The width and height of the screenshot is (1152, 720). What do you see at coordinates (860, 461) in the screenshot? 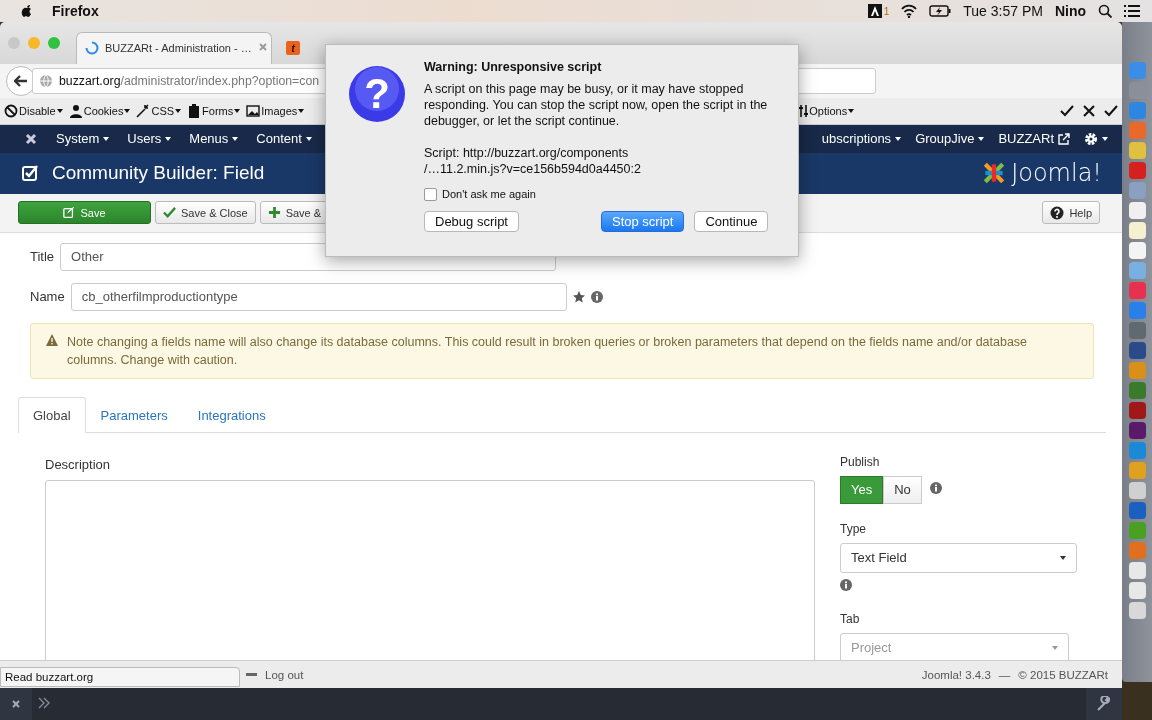
I see `field-label: Publish` at bounding box center [860, 461].